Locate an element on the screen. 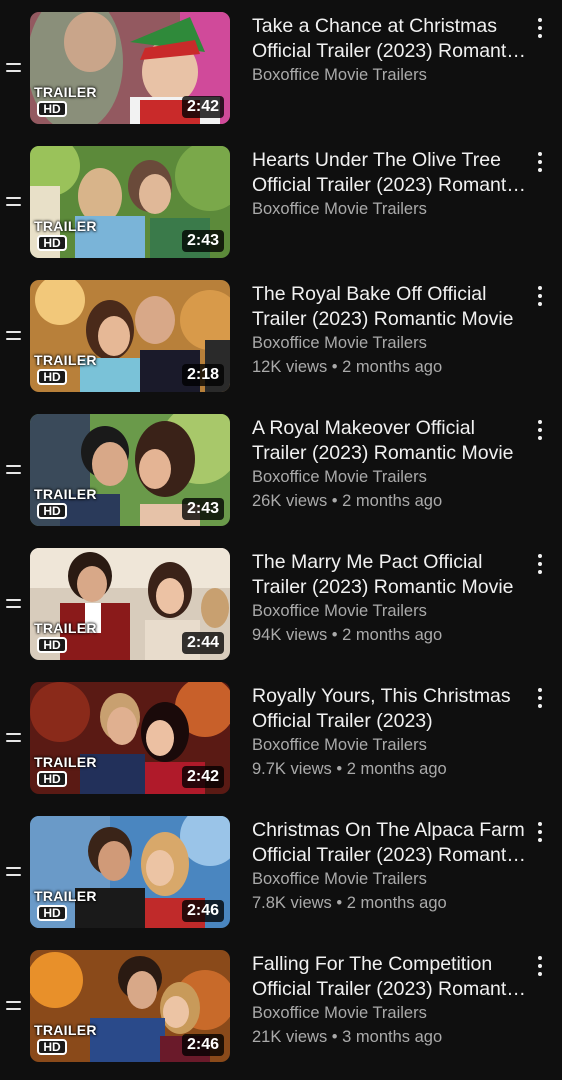  video-thumbnail: TRAILER HD 2:44 is located at coordinates (130, 604).